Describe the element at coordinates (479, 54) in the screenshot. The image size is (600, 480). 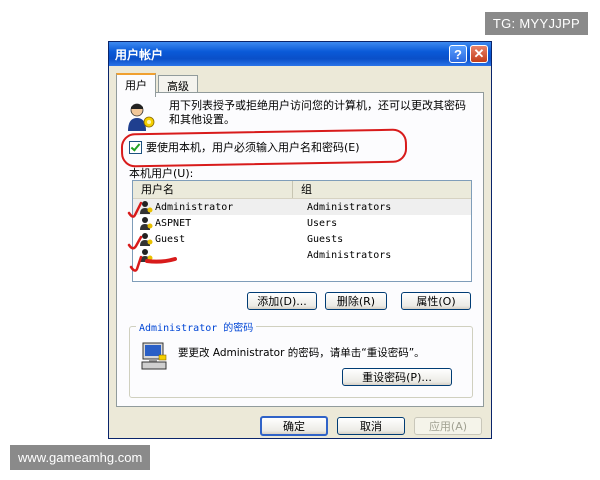
I see `close-button: ✕` at that location.